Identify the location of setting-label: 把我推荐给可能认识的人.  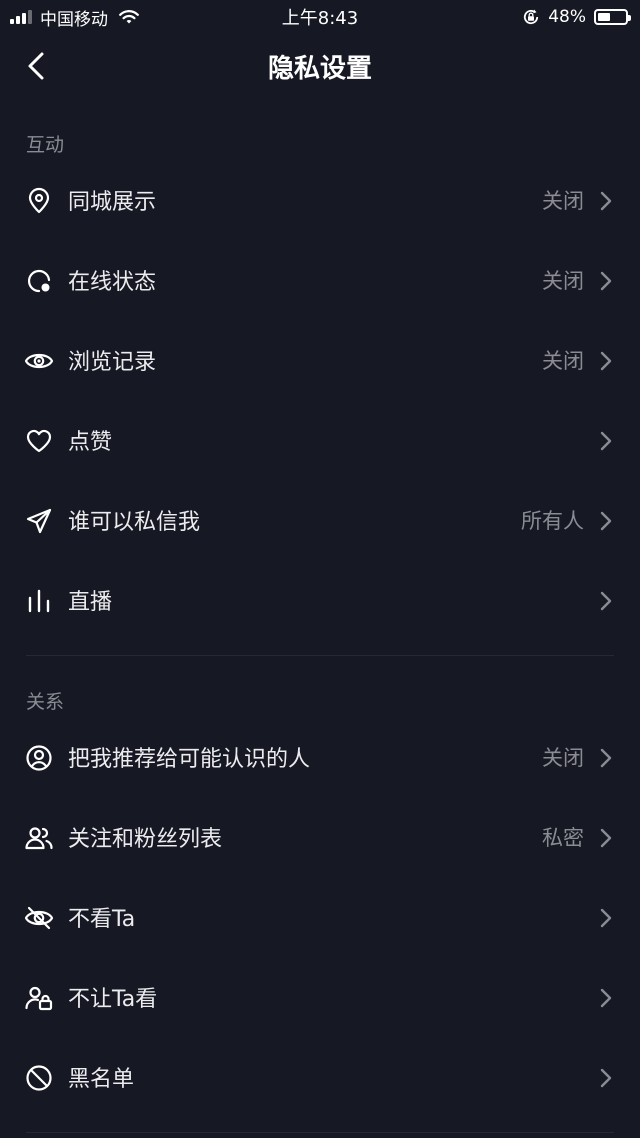
(189, 759).